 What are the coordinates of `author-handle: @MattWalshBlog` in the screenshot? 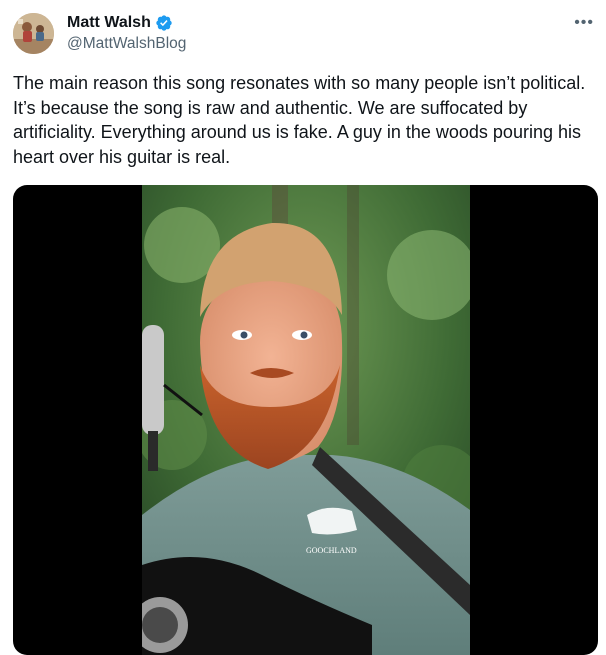 It's located at (126, 44).